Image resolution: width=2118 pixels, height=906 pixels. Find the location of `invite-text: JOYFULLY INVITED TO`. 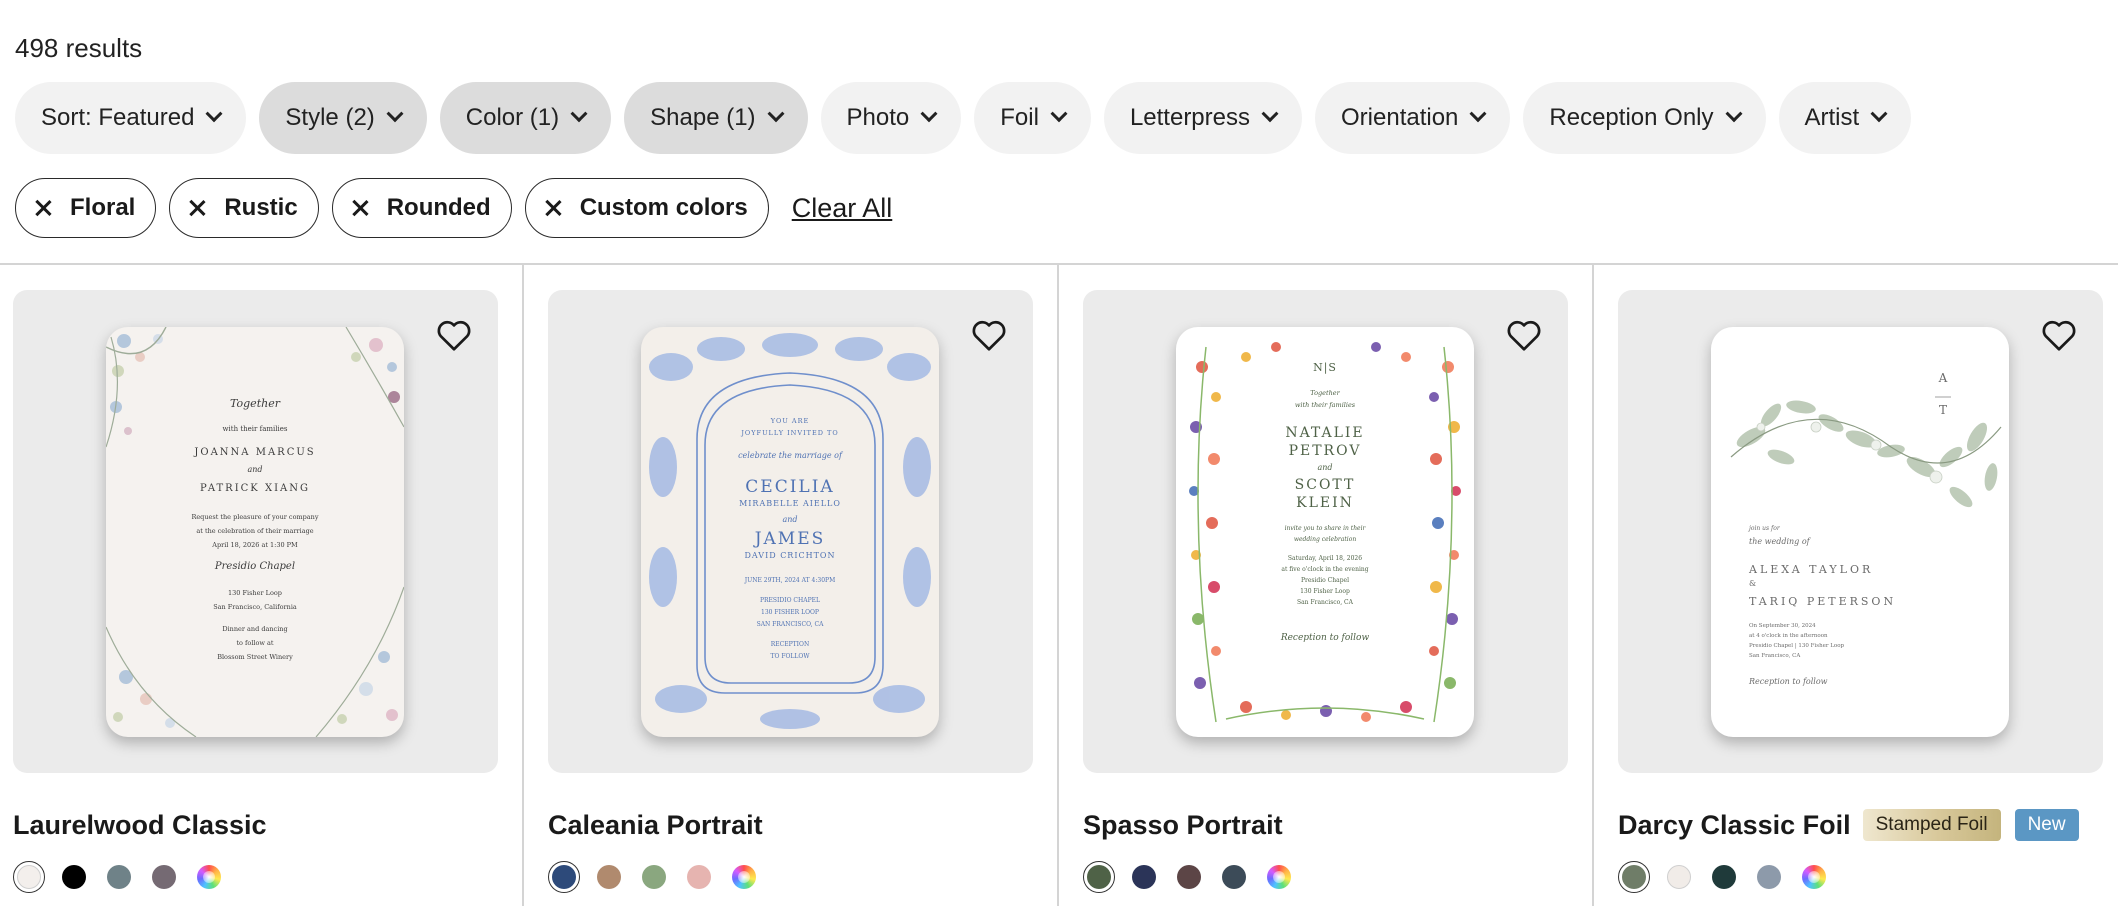

invite-text: JOYFULLY INVITED TO is located at coordinates (790, 433).